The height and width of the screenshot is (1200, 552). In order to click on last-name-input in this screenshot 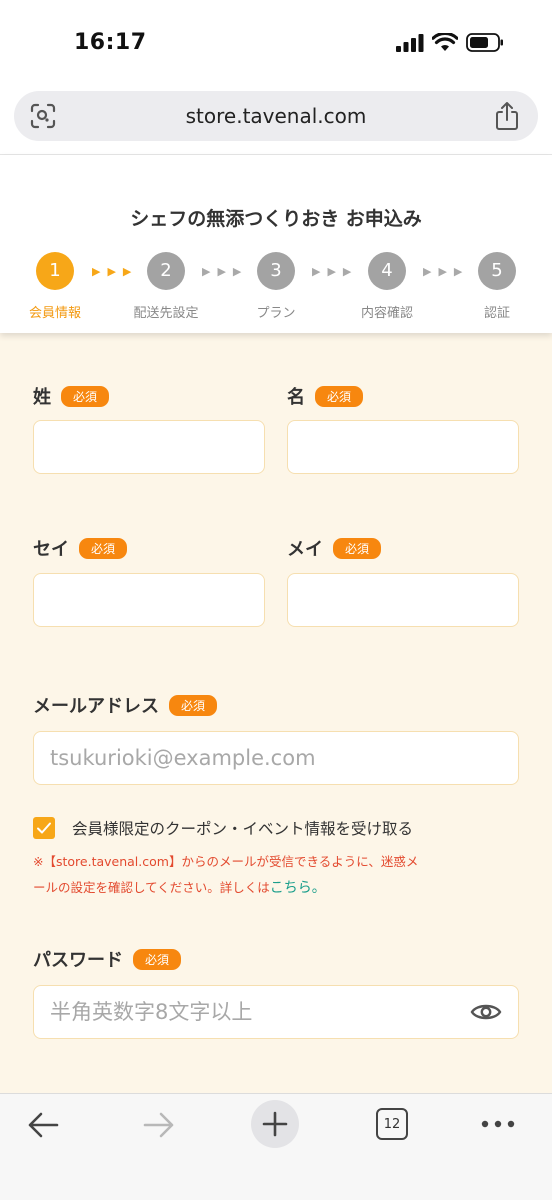, I will do `click(149, 447)`.